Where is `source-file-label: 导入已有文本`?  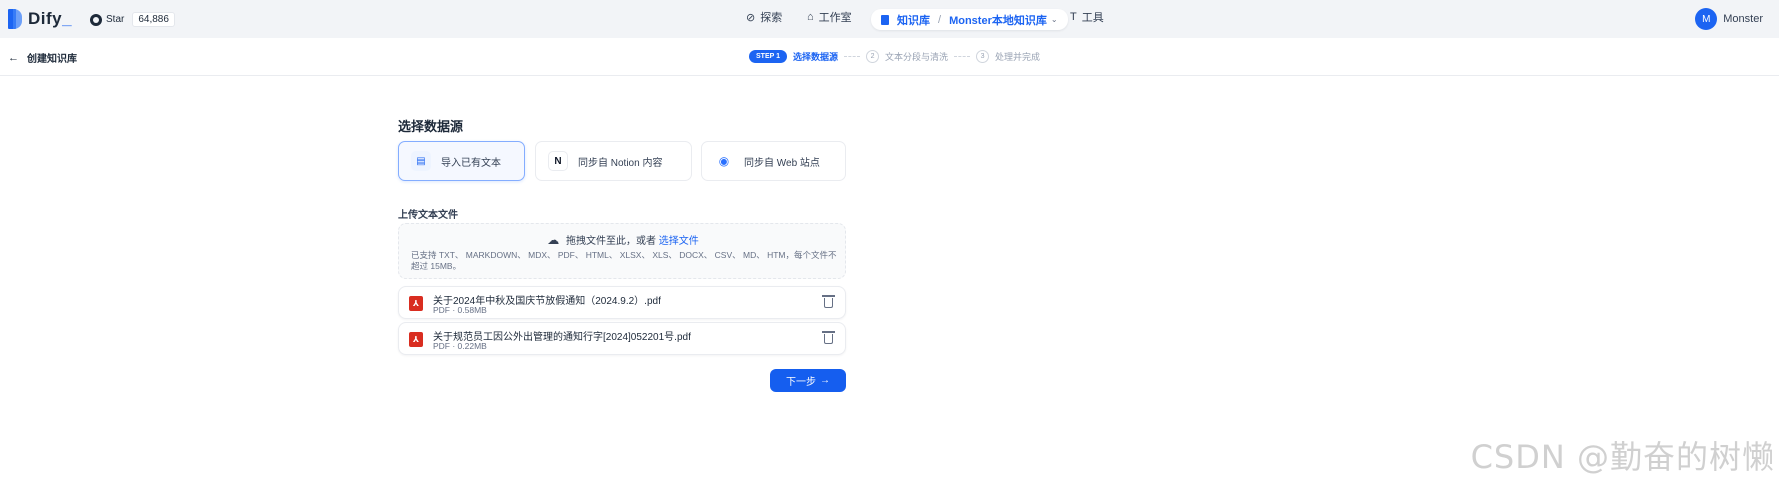 source-file-label: 导入已有文本 is located at coordinates (471, 163).